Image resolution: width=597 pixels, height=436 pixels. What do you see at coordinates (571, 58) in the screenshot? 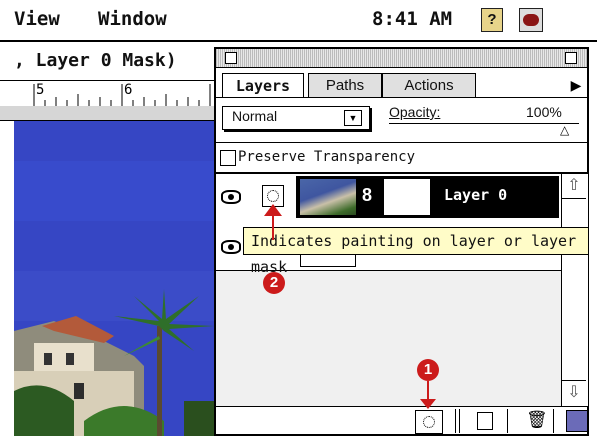
I see `palette-zoom-box` at bounding box center [571, 58].